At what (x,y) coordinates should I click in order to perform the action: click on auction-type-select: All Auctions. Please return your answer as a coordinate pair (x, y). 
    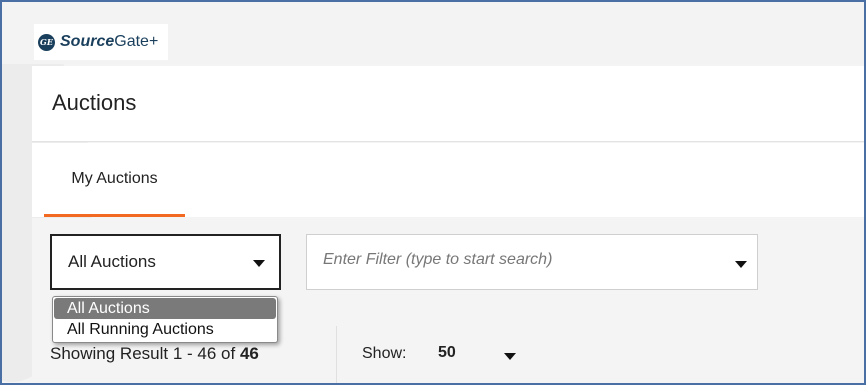
    Looking at the image, I should click on (165, 262).